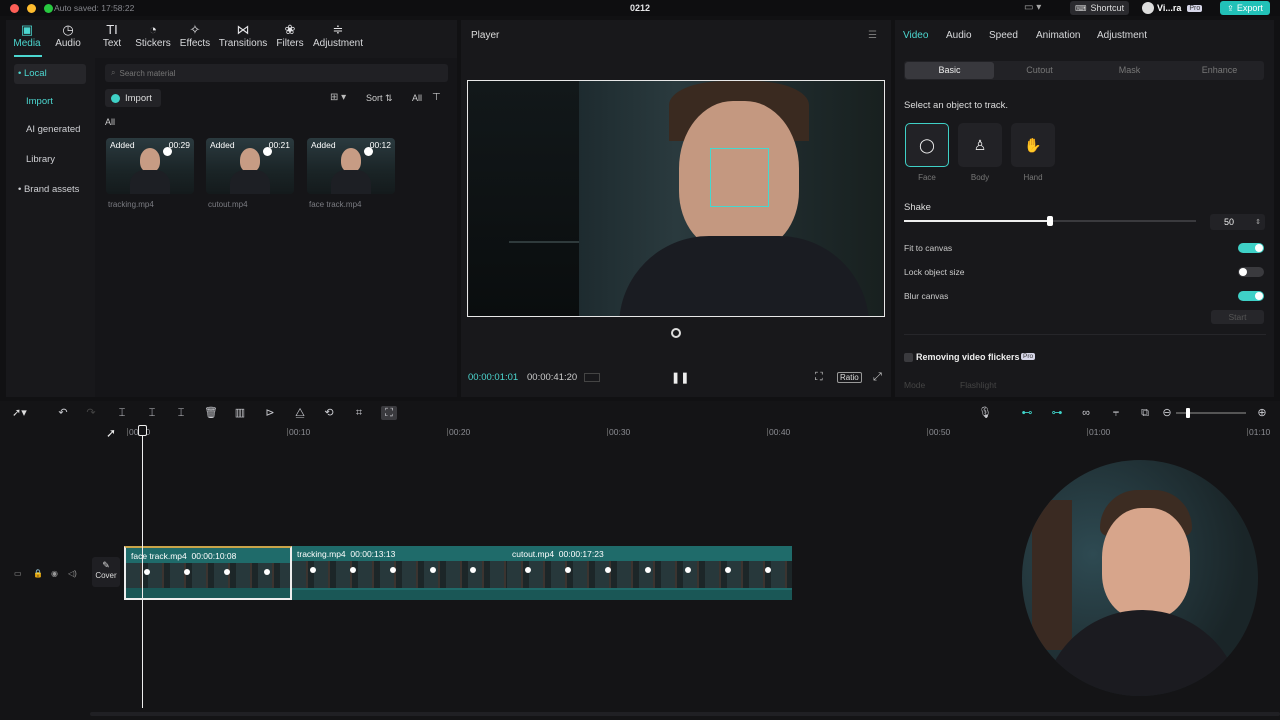  What do you see at coordinates (676, 333) in the screenshot?
I see `rotate-handle-icon` at bounding box center [676, 333].